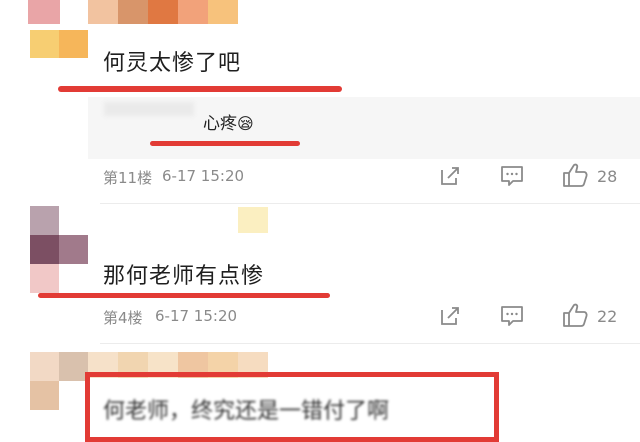 This screenshot has height=442, width=640. What do you see at coordinates (607, 316) in the screenshot?
I see `like-count: 22` at bounding box center [607, 316].